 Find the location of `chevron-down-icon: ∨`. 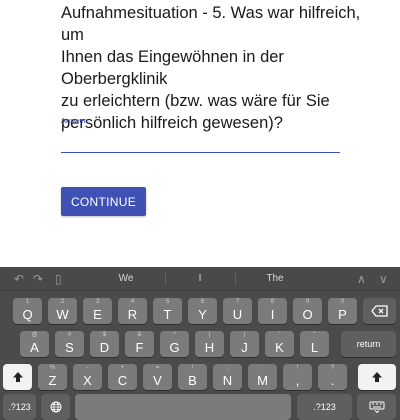

chevron-down-icon: ∨ is located at coordinates (383, 279).